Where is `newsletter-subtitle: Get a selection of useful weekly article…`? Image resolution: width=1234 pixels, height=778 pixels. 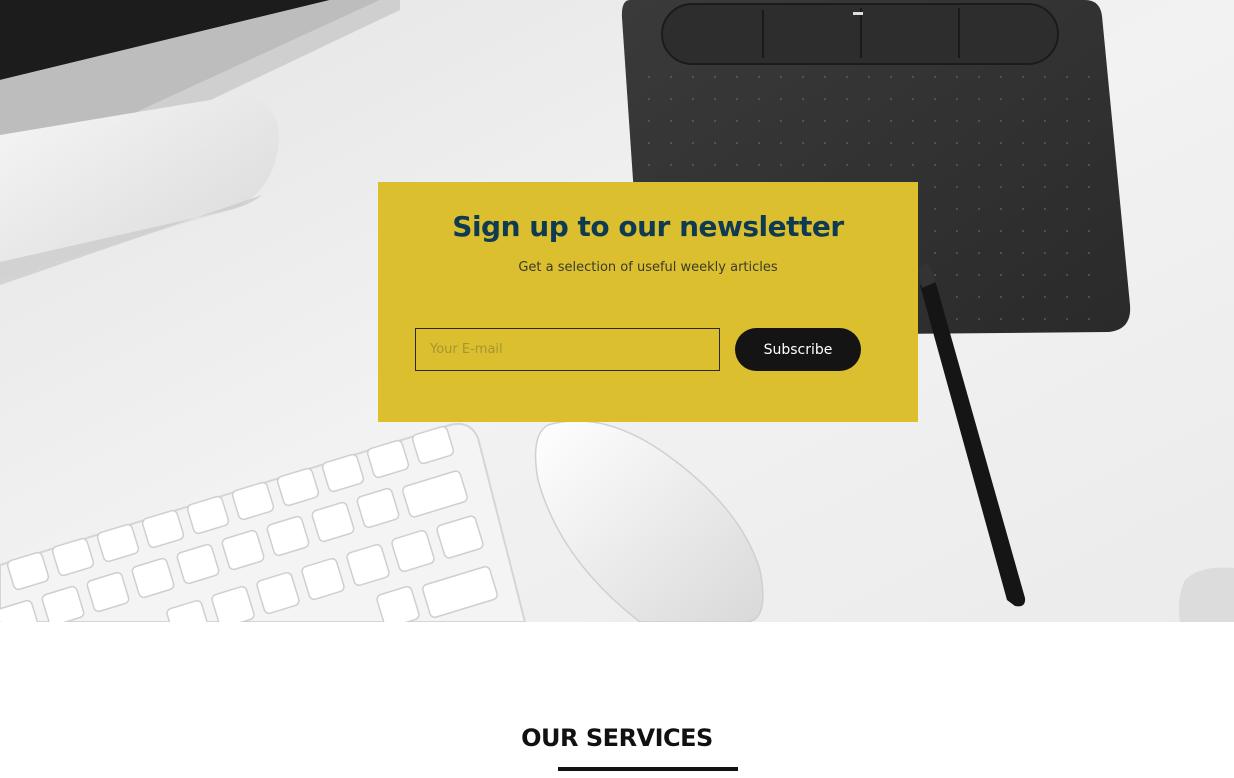 newsletter-subtitle: Get a selection of useful weekly article… is located at coordinates (648, 267).